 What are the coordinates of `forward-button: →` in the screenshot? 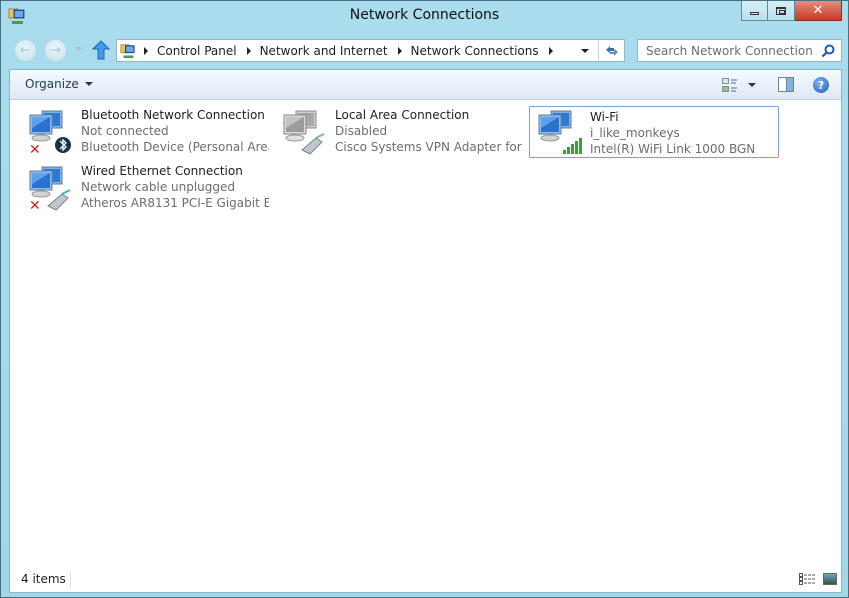 It's located at (55, 50).